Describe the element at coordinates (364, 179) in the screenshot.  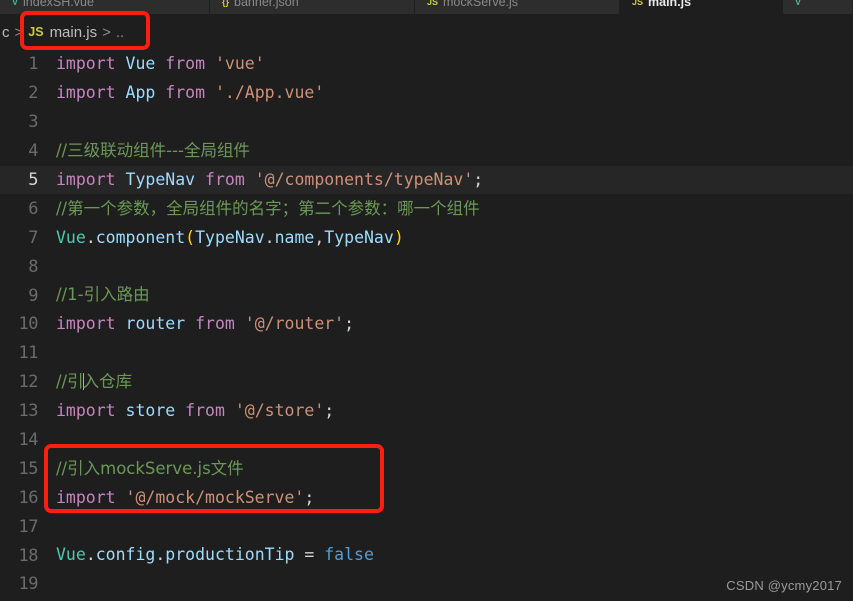
I see `code-token: '@/components/typeNav'` at that location.